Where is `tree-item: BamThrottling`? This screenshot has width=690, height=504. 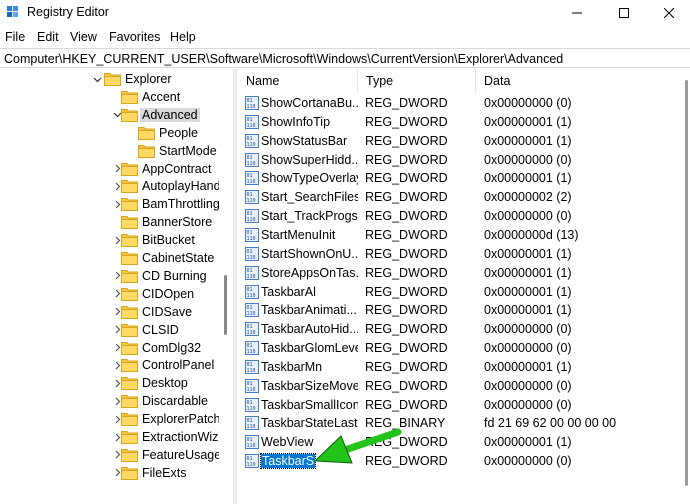 tree-item: BamThrottling is located at coordinates (110, 204).